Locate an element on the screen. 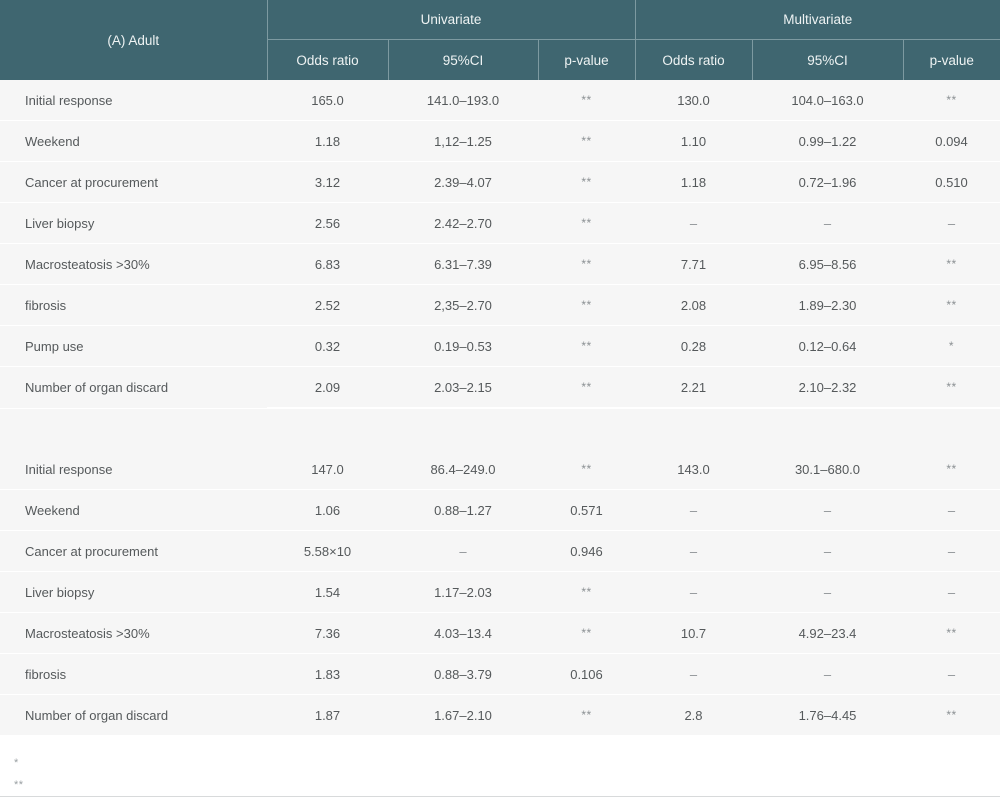 The image size is (1000, 797). subheader-univariate-odds-ratio: Odds ratio is located at coordinates (328, 59).